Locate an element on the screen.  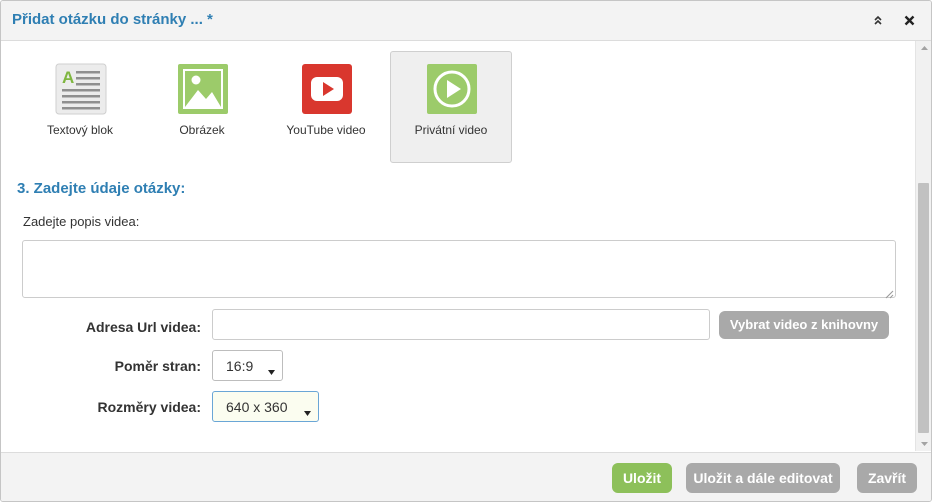
type-tile-label: Privátní video is located at coordinates (451, 130).